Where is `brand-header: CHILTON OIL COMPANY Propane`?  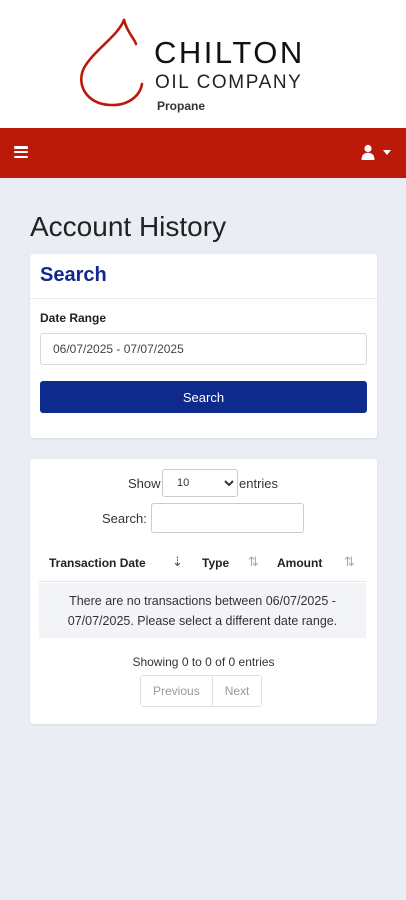
brand-header: CHILTON OIL COMPANY Propane is located at coordinates (203, 64).